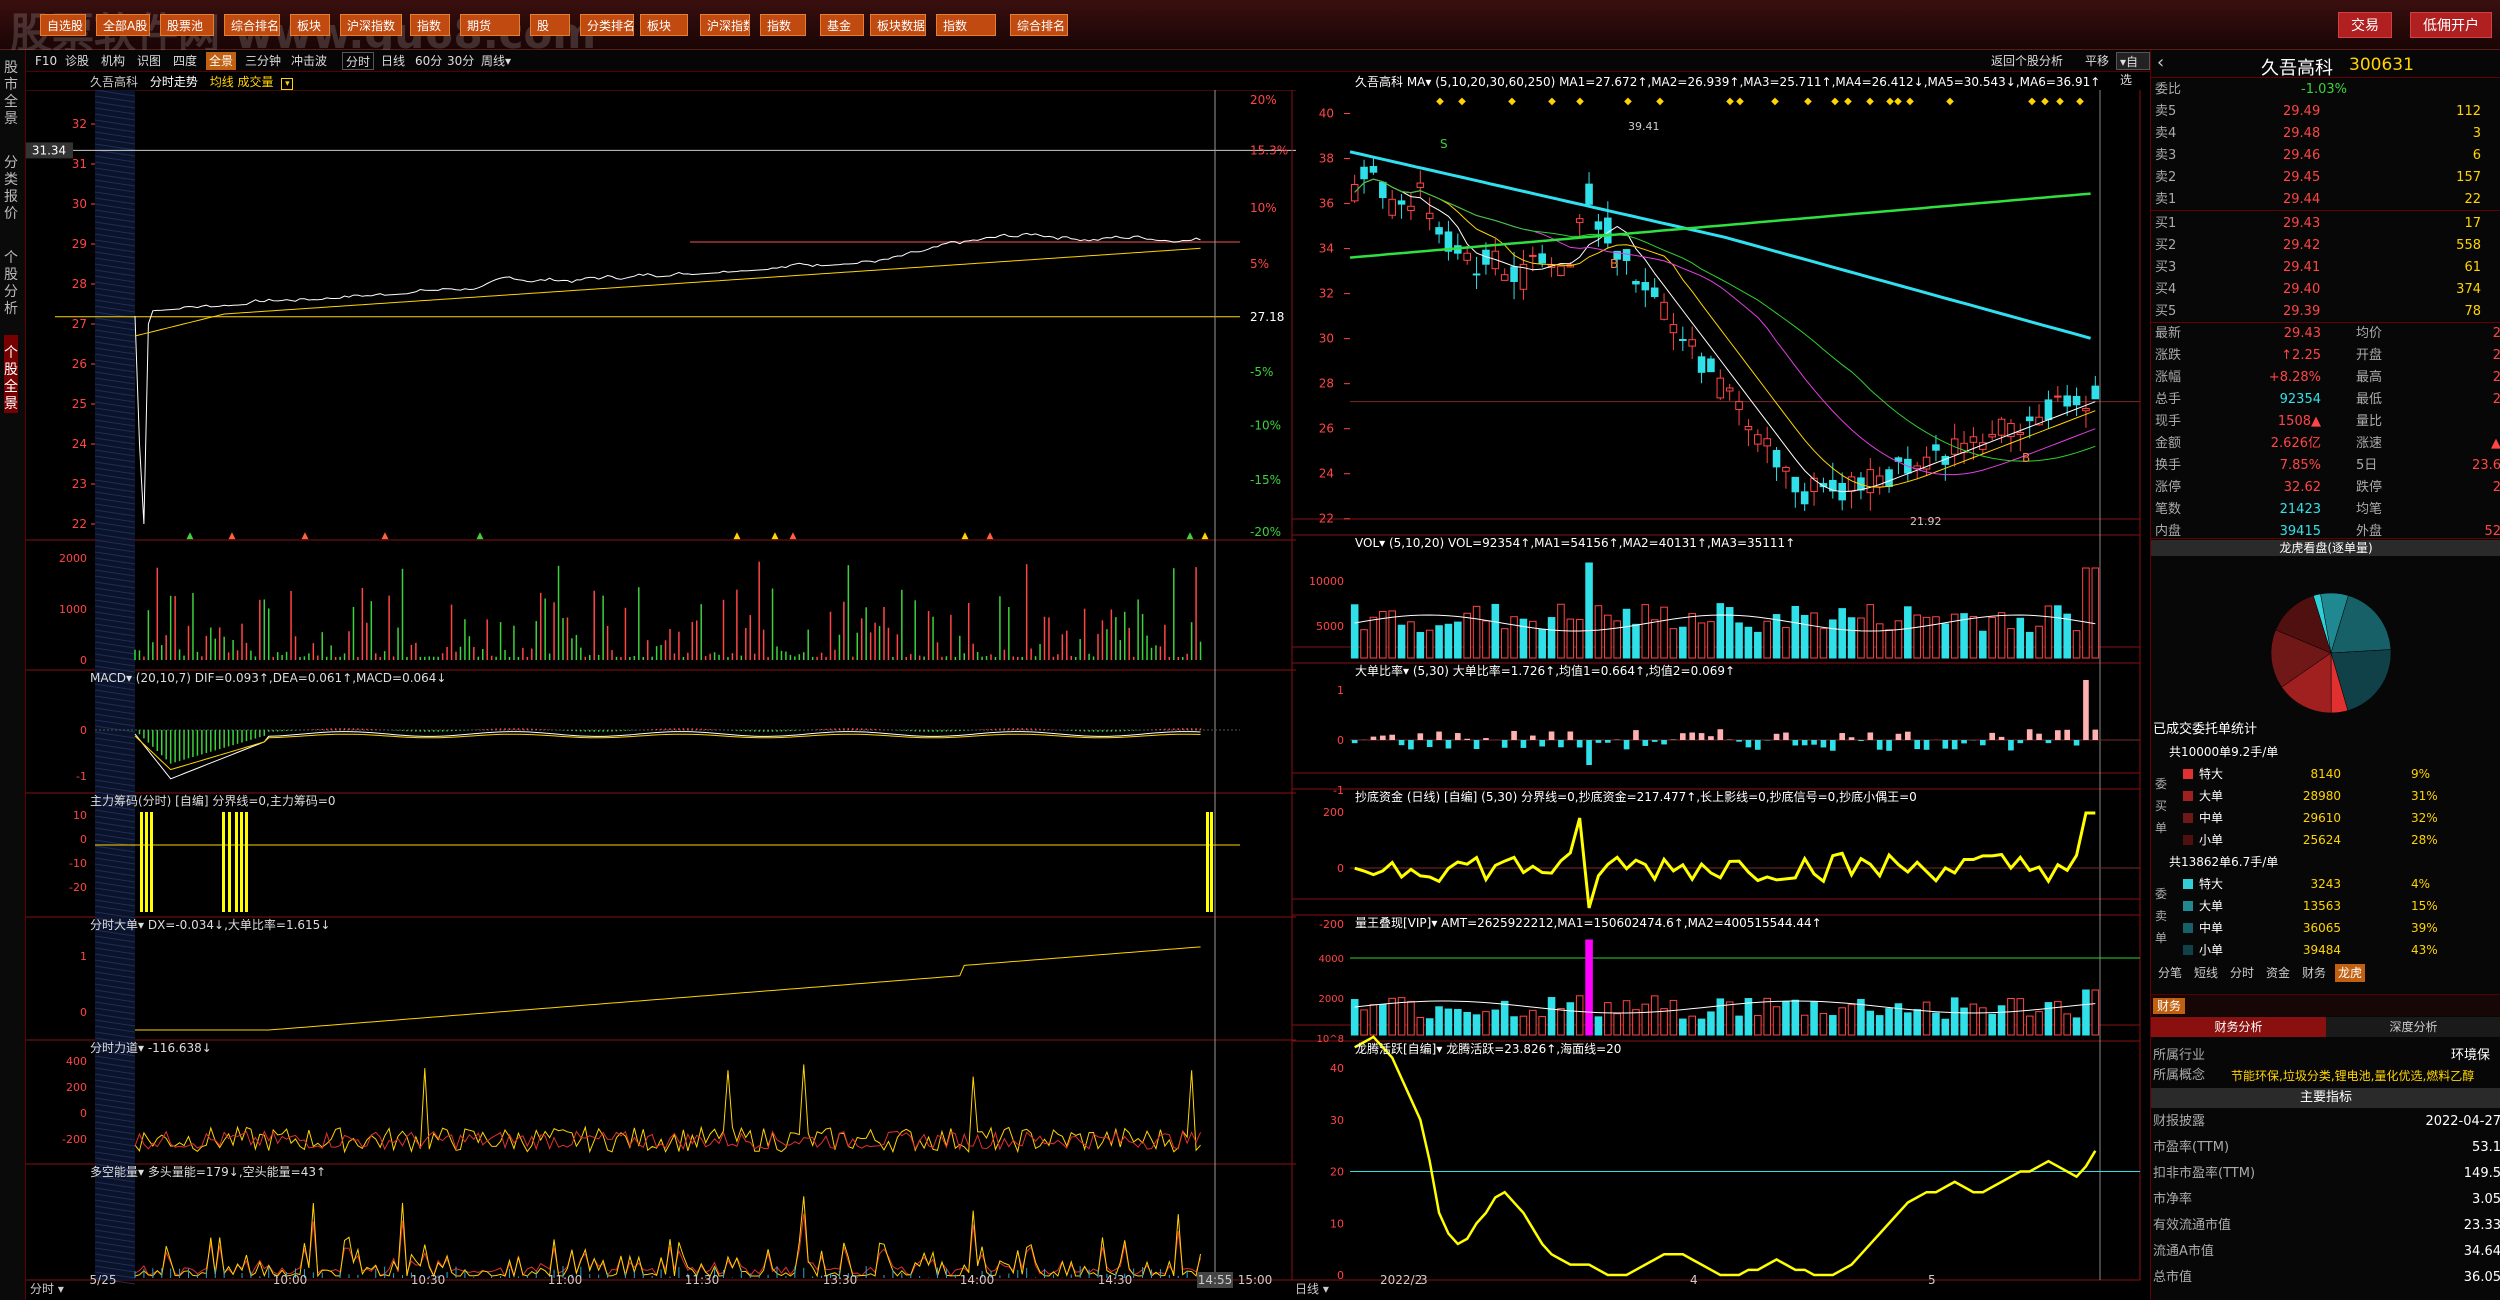 This screenshot has width=2500, height=1300. Describe the element at coordinates (2133, 69) in the screenshot. I see `watchlist-select: ▾自选` at that location.